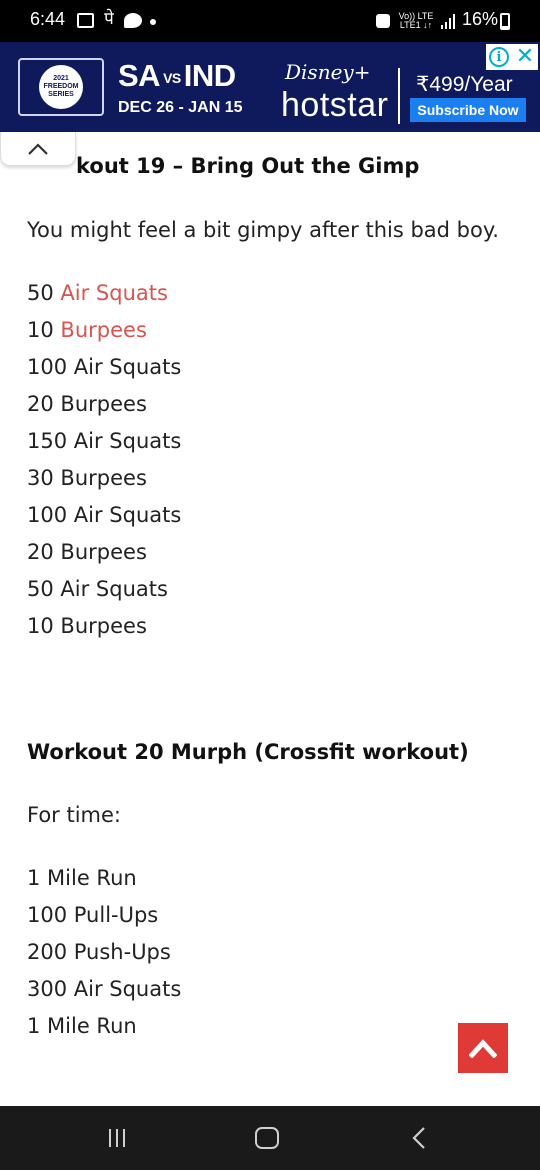  Describe the element at coordinates (468, 110) in the screenshot. I see `subscribe-now-button: Subscribe Now` at that location.